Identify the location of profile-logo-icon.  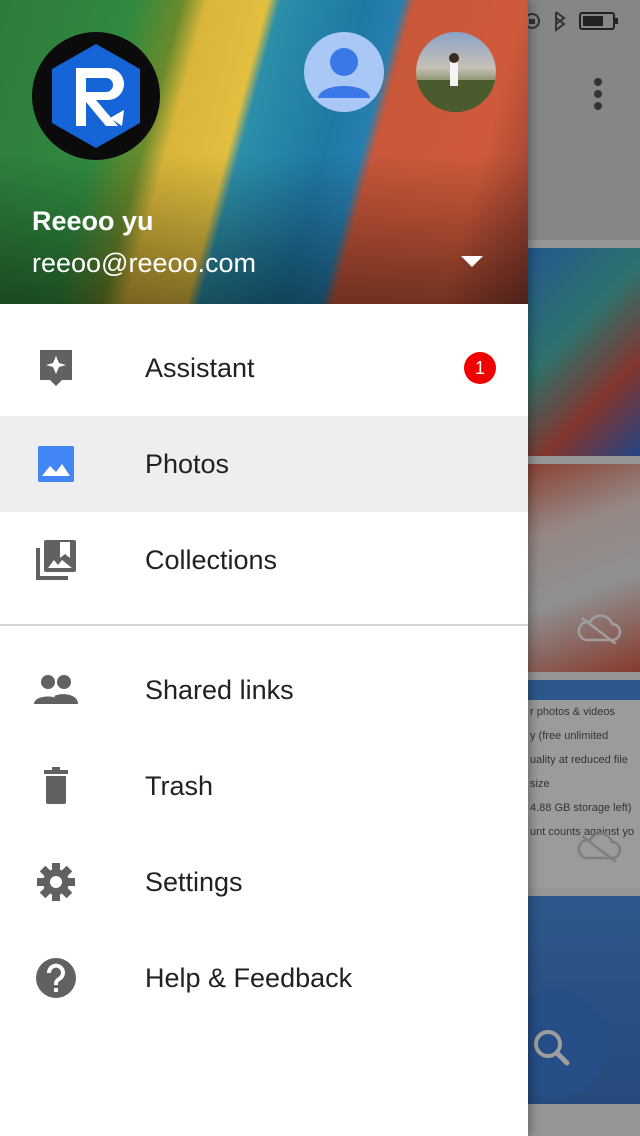
(96, 96).